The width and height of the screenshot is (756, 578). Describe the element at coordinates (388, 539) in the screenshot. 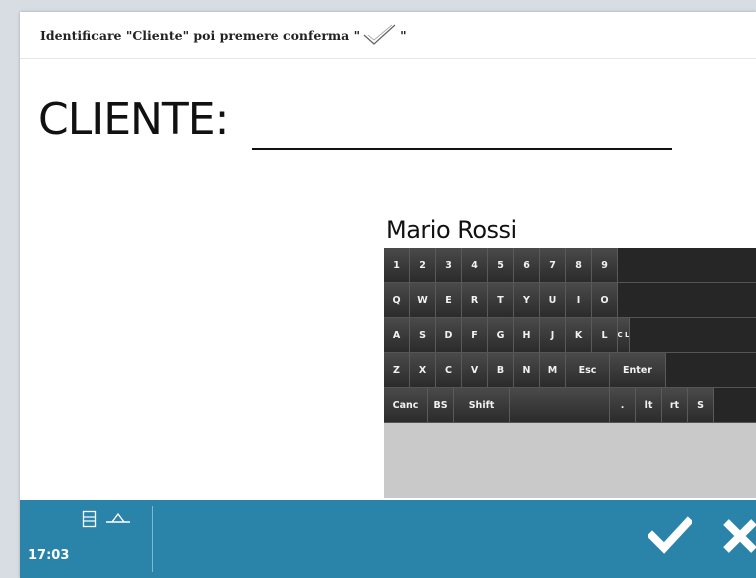

I see `taskbar: 17:03` at that location.